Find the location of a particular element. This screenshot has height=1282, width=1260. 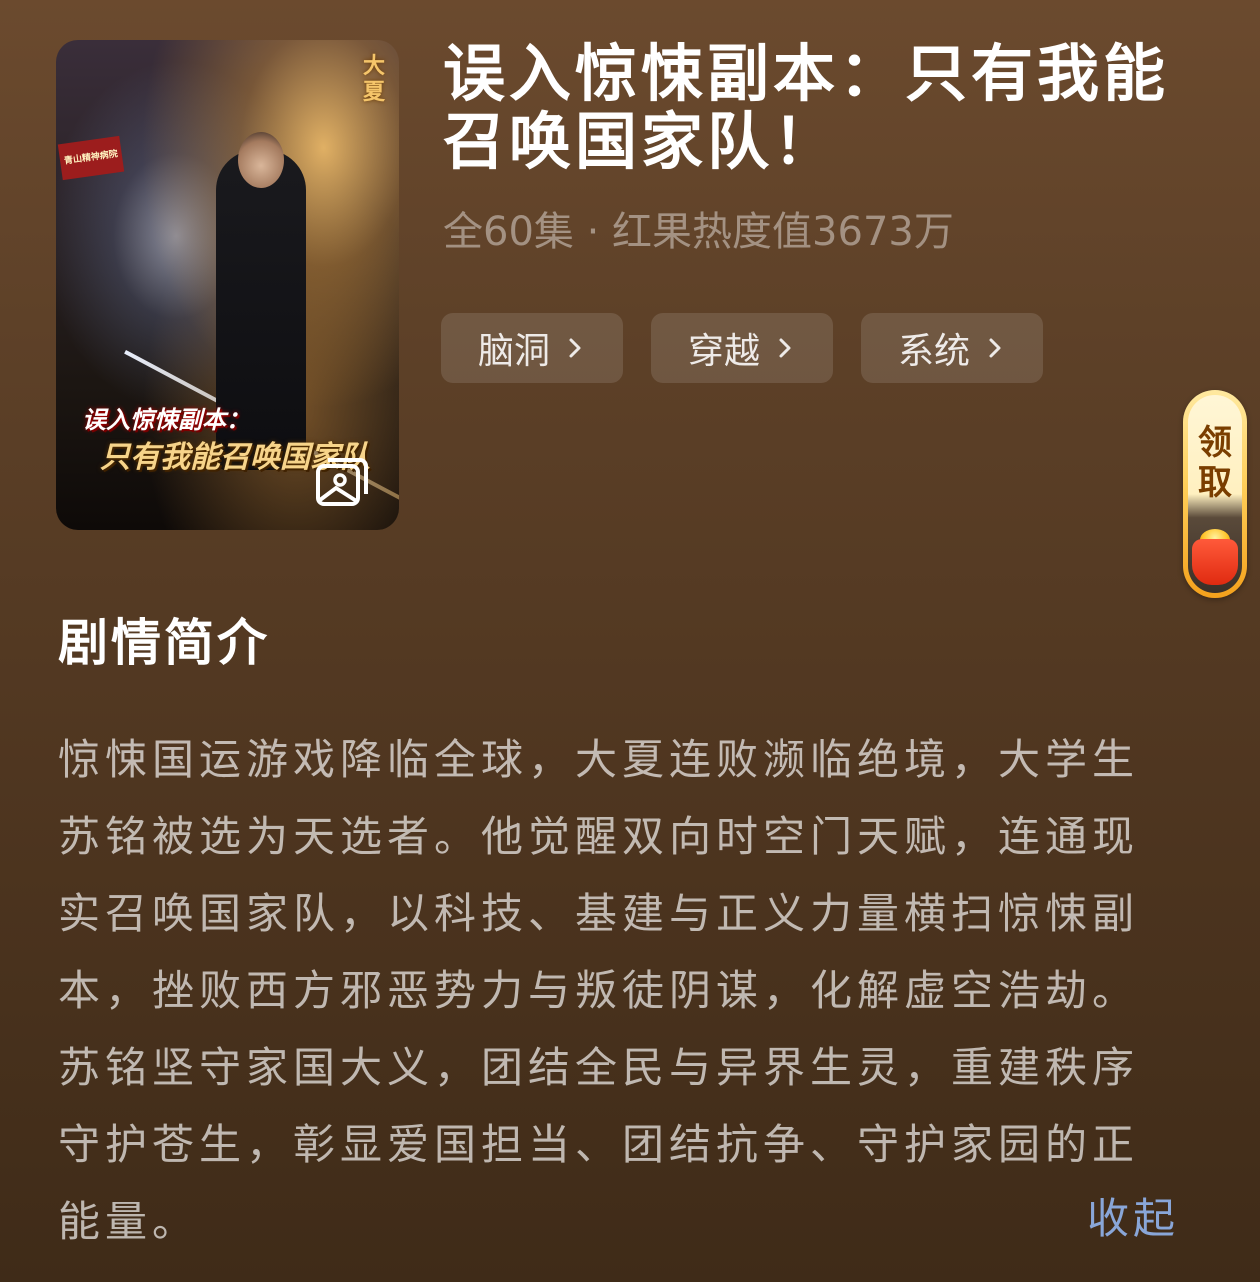

tag-button: 脑洞 is located at coordinates (532, 348).